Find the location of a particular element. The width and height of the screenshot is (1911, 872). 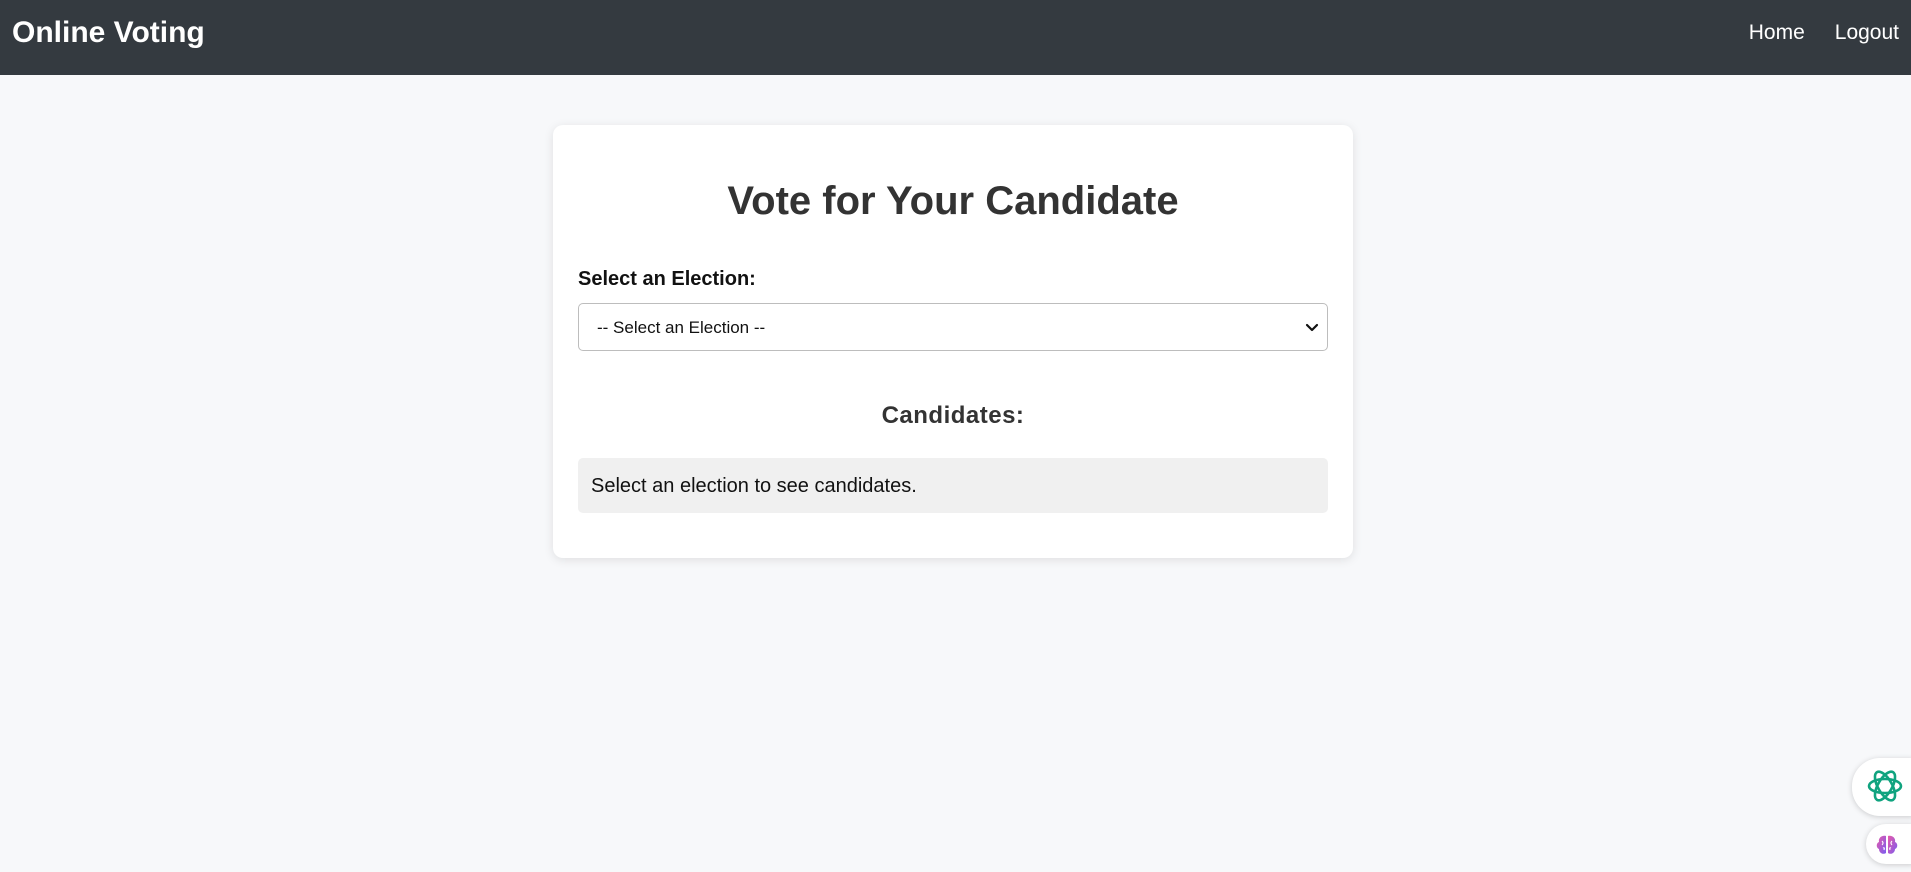

floating-widget-tray is located at coordinates (1881, 815).